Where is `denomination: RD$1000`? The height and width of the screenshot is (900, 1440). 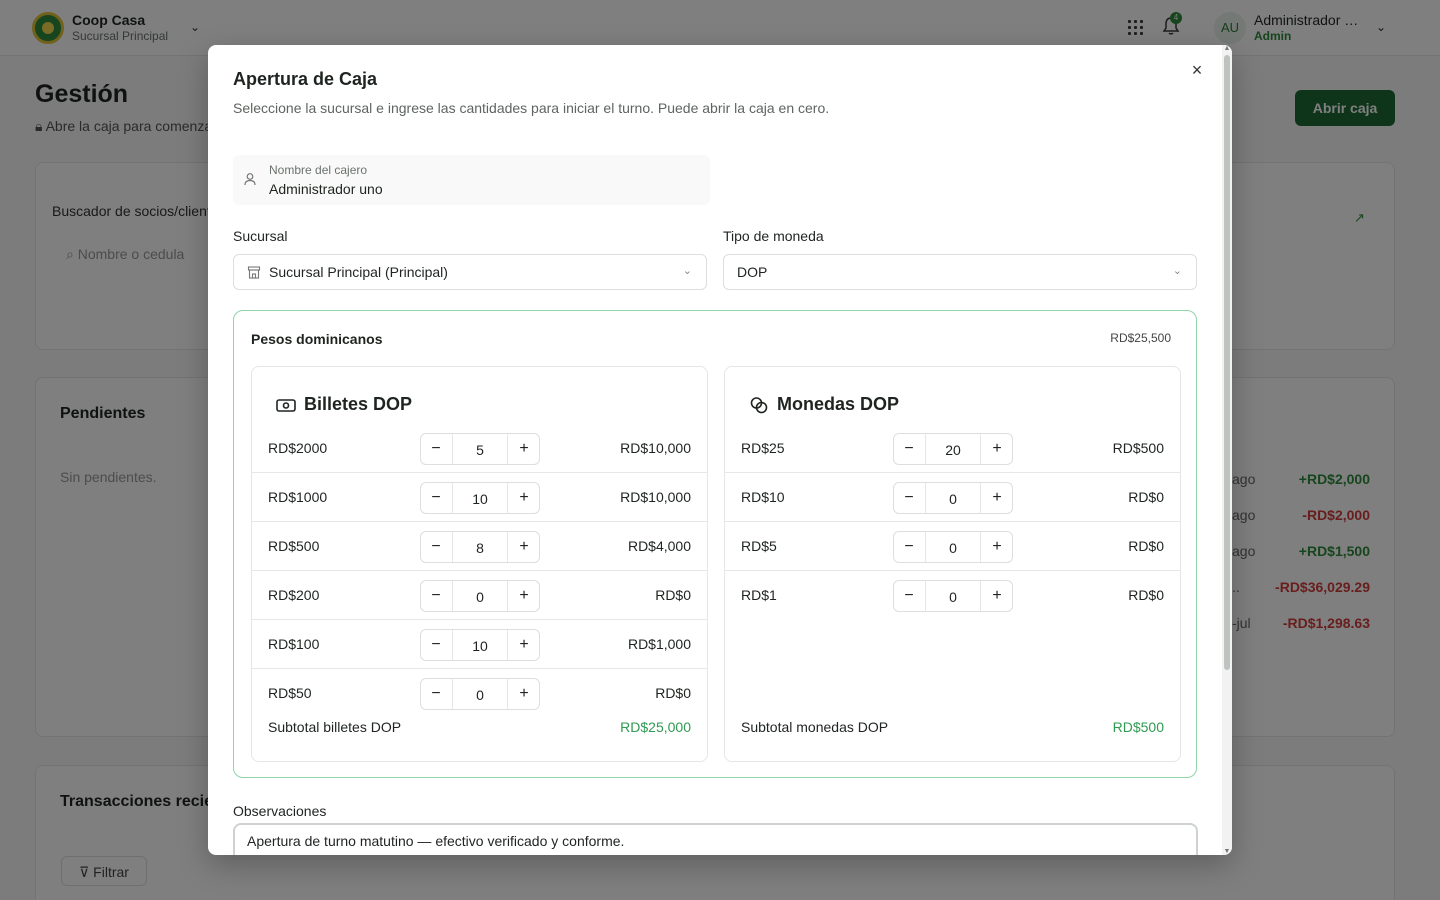
denomination: RD$1000 is located at coordinates (298, 497).